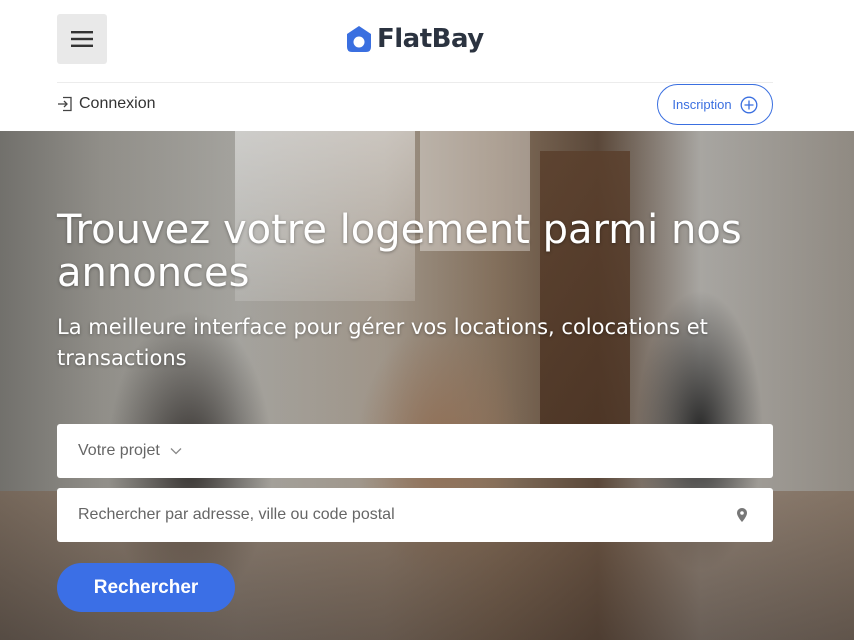 The height and width of the screenshot is (640, 854). What do you see at coordinates (146, 587) in the screenshot?
I see `search-button: Rechercher` at bounding box center [146, 587].